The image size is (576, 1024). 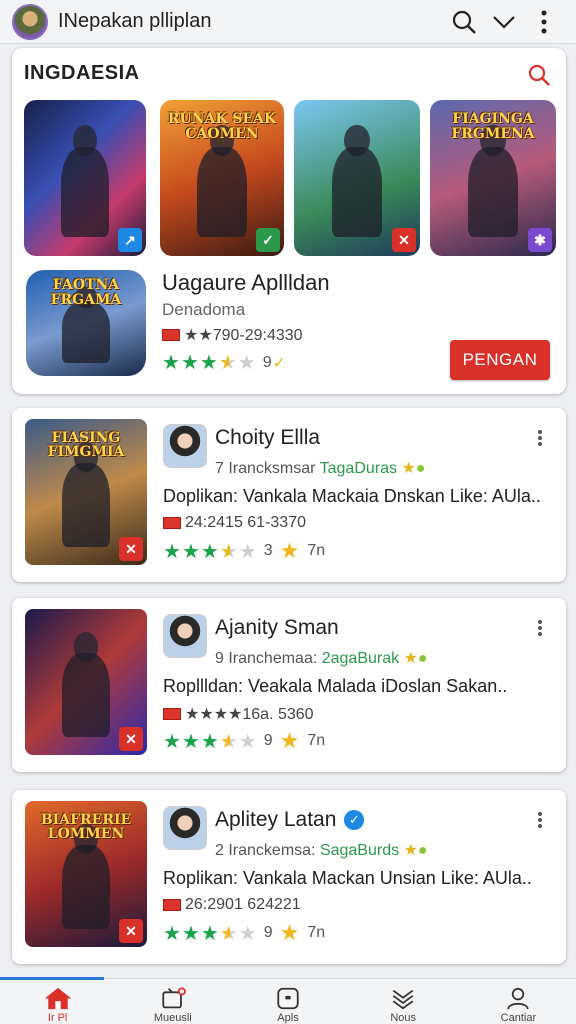 I want to click on app-subtitle: 7 Irancksmsar TagaDuras ★●, so click(x=320, y=468).